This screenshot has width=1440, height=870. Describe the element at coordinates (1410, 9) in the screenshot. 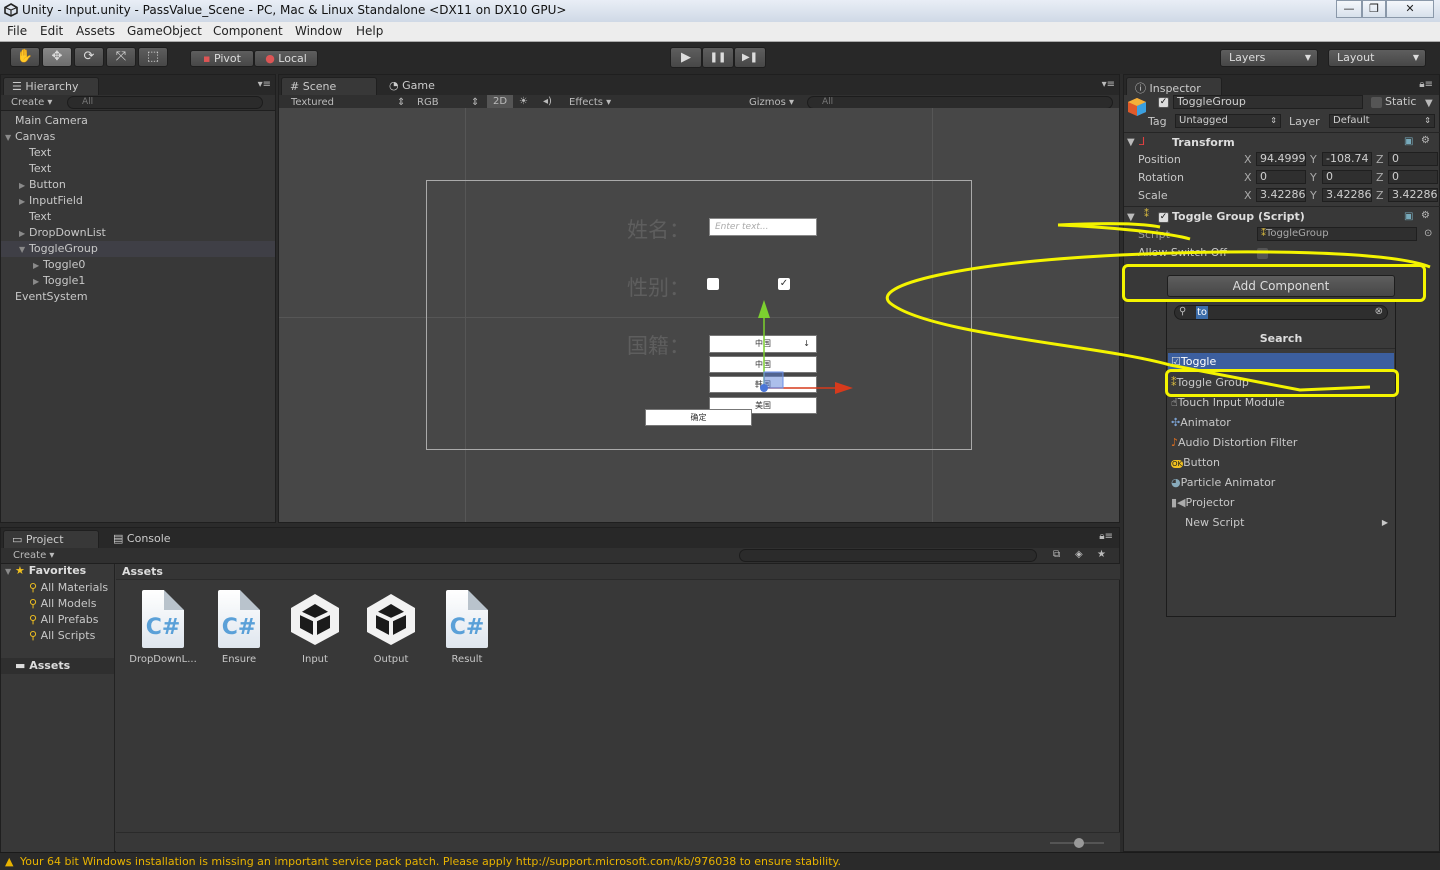

I see `close-button: ✕` at that location.